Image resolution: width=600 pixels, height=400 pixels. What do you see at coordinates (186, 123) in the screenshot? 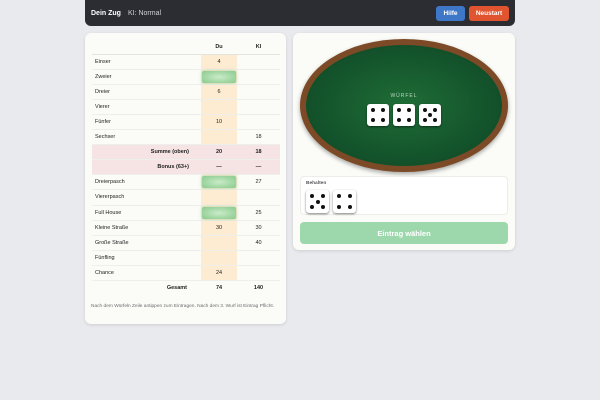
I see `score-row: Fünfer 10` at bounding box center [186, 123].